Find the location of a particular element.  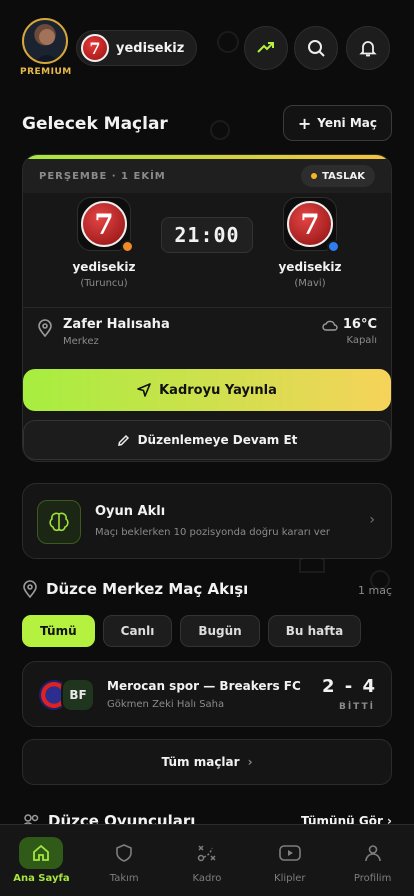

publish-lineup-label: Kadroyu Yayınla is located at coordinates (218, 390).